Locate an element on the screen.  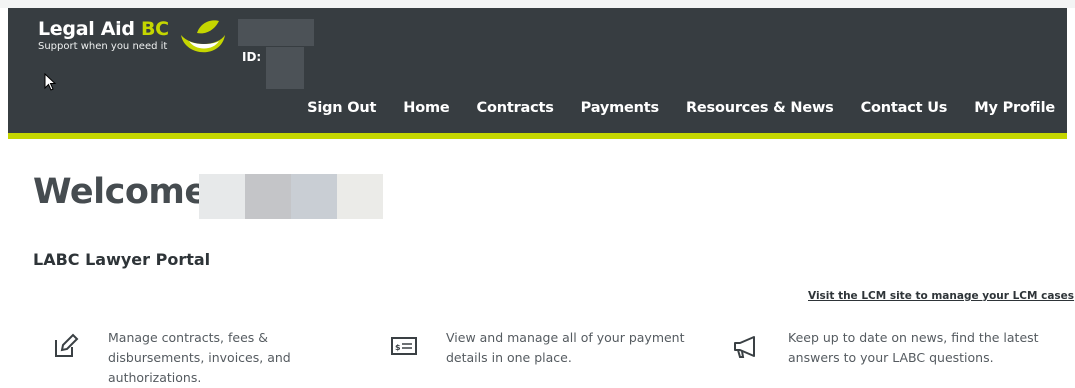
redacted-user-name is located at coordinates (276, 32).